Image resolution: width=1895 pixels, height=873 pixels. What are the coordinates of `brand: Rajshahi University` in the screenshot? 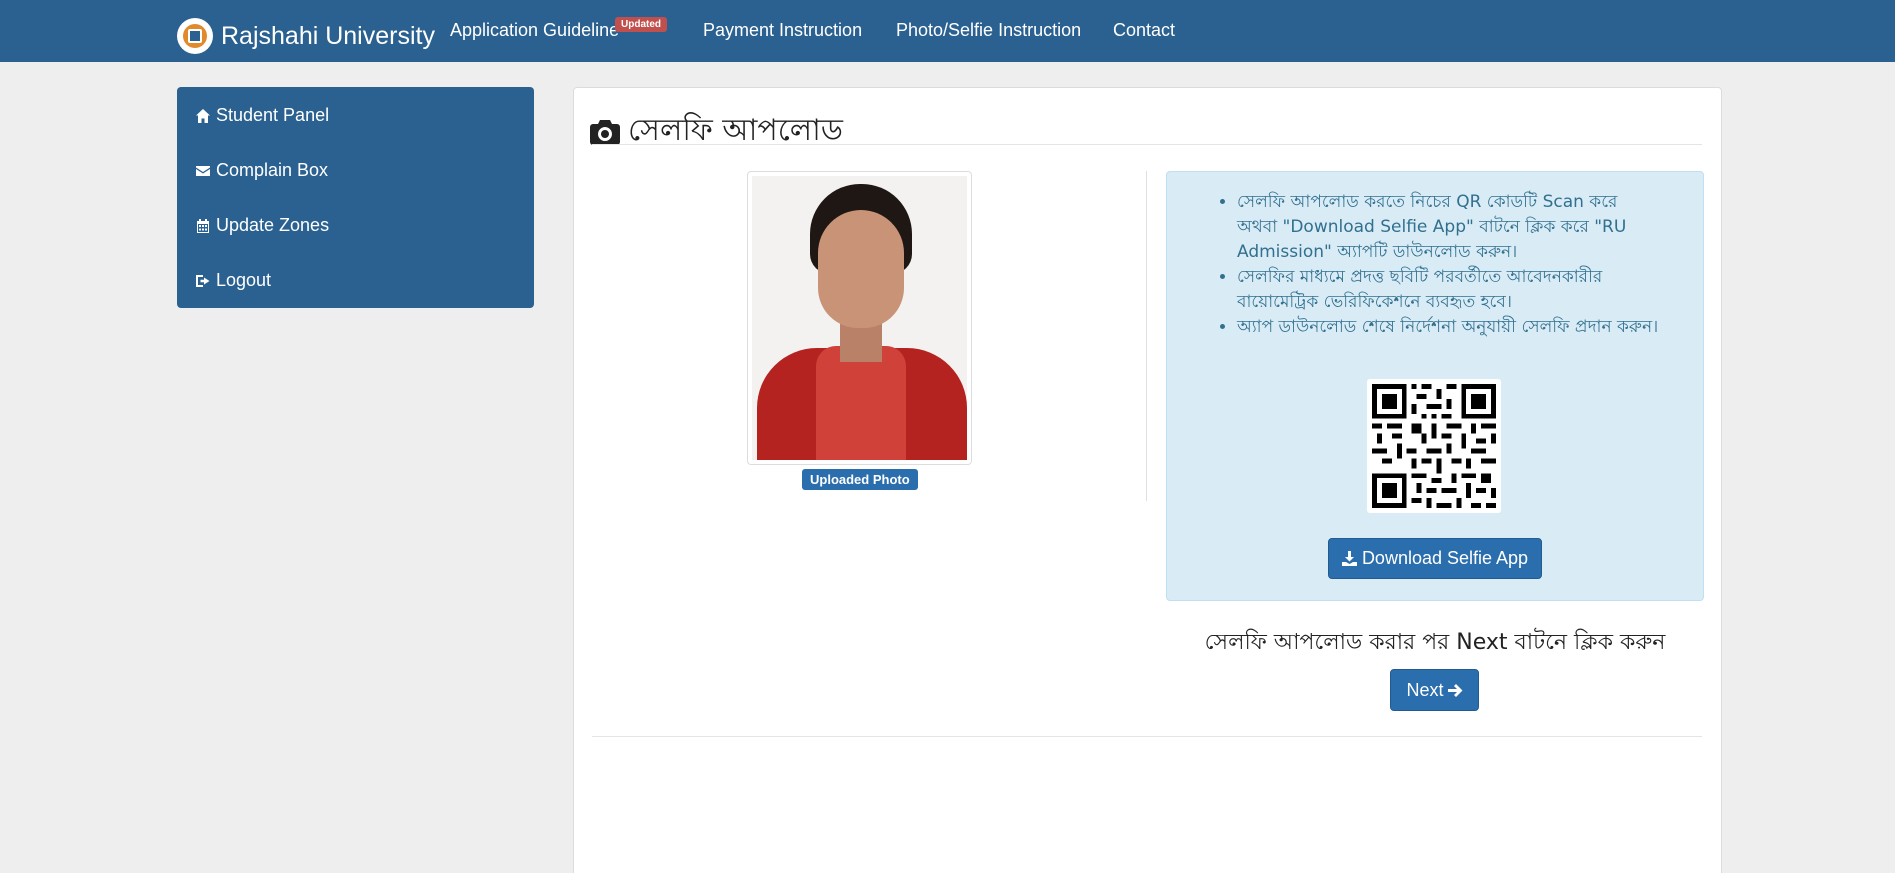 It's located at (306, 36).